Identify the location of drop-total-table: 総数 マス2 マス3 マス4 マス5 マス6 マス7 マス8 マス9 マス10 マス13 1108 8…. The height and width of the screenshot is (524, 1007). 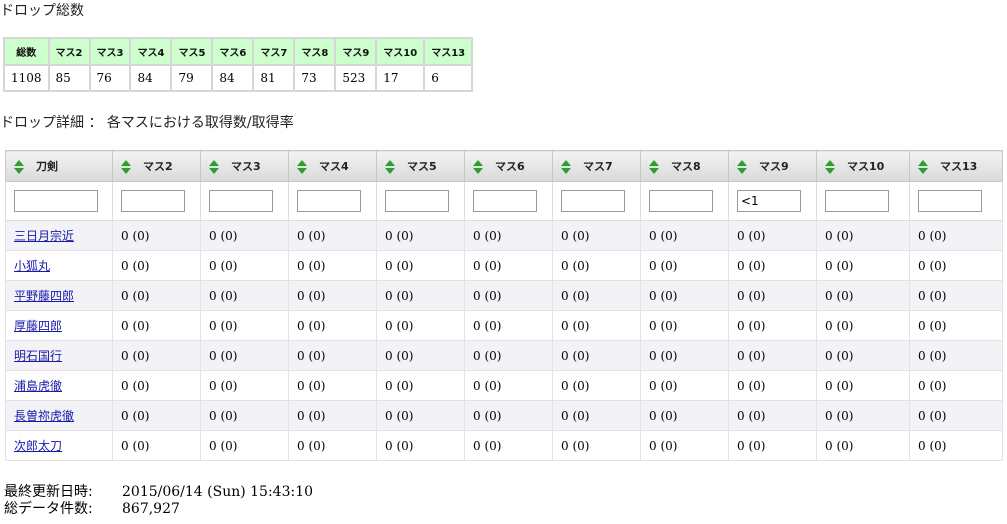
(238, 64).